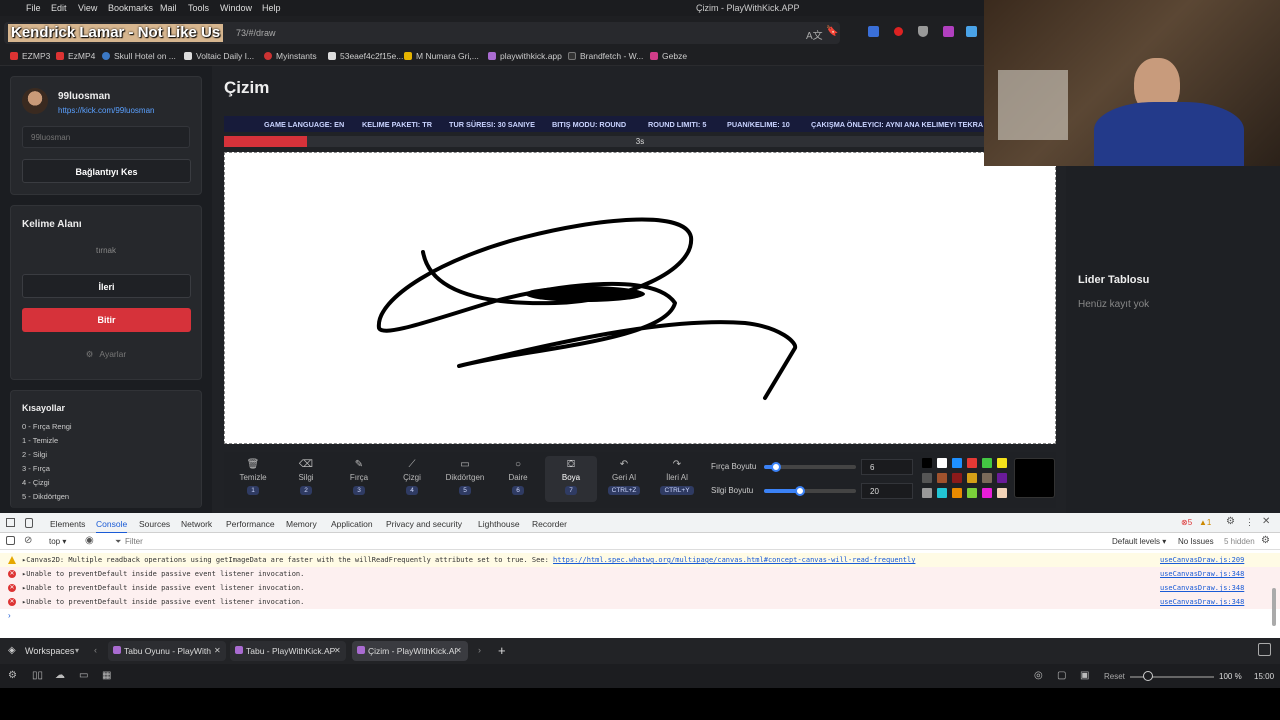 The image size is (1280, 720). I want to click on warning-count: ▲1, so click(1205, 522).